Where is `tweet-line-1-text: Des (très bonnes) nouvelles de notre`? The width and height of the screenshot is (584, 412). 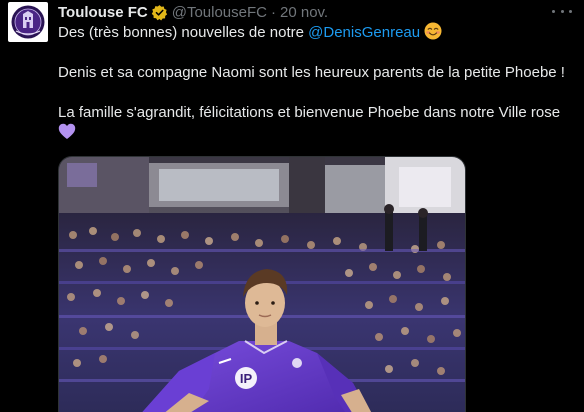 tweet-line-1-text: Des (très bonnes) nouvelles de notre is located at coordinates (183, 32).